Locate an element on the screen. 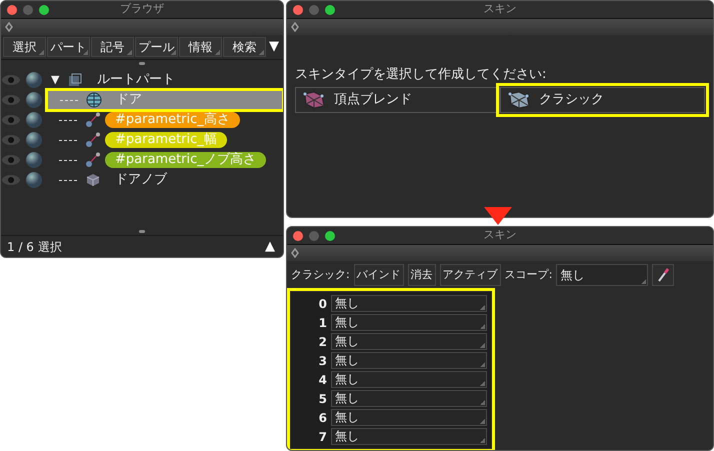 Image resolution: width=714 pixels, height=451 pixels. status-text: 1 / 6 選択 is located at coordinates (34, 247).